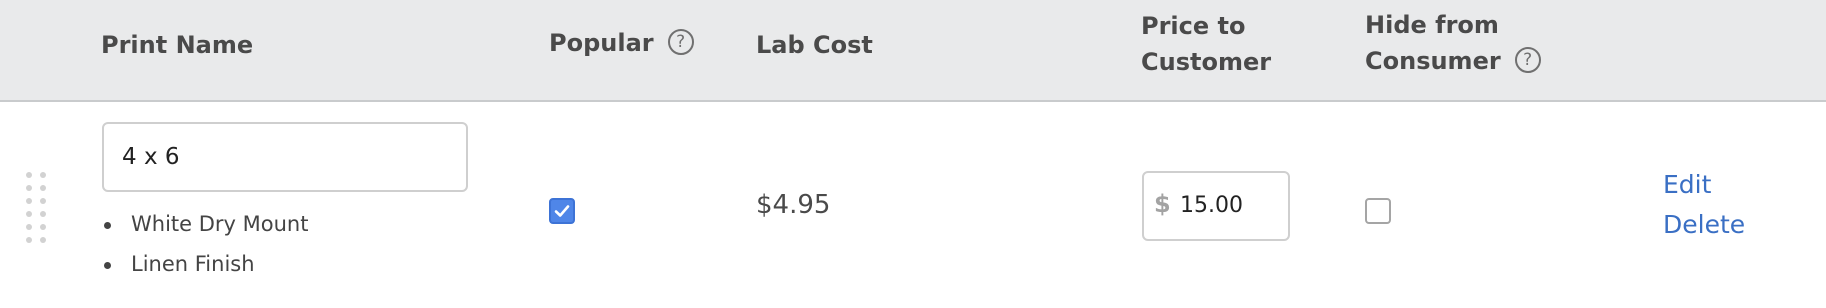 The image size is (1826, 308). Describe the element at coordinates (1433, 61) in the screenshot. I see `header-hide-line2: Consumer` at that location.